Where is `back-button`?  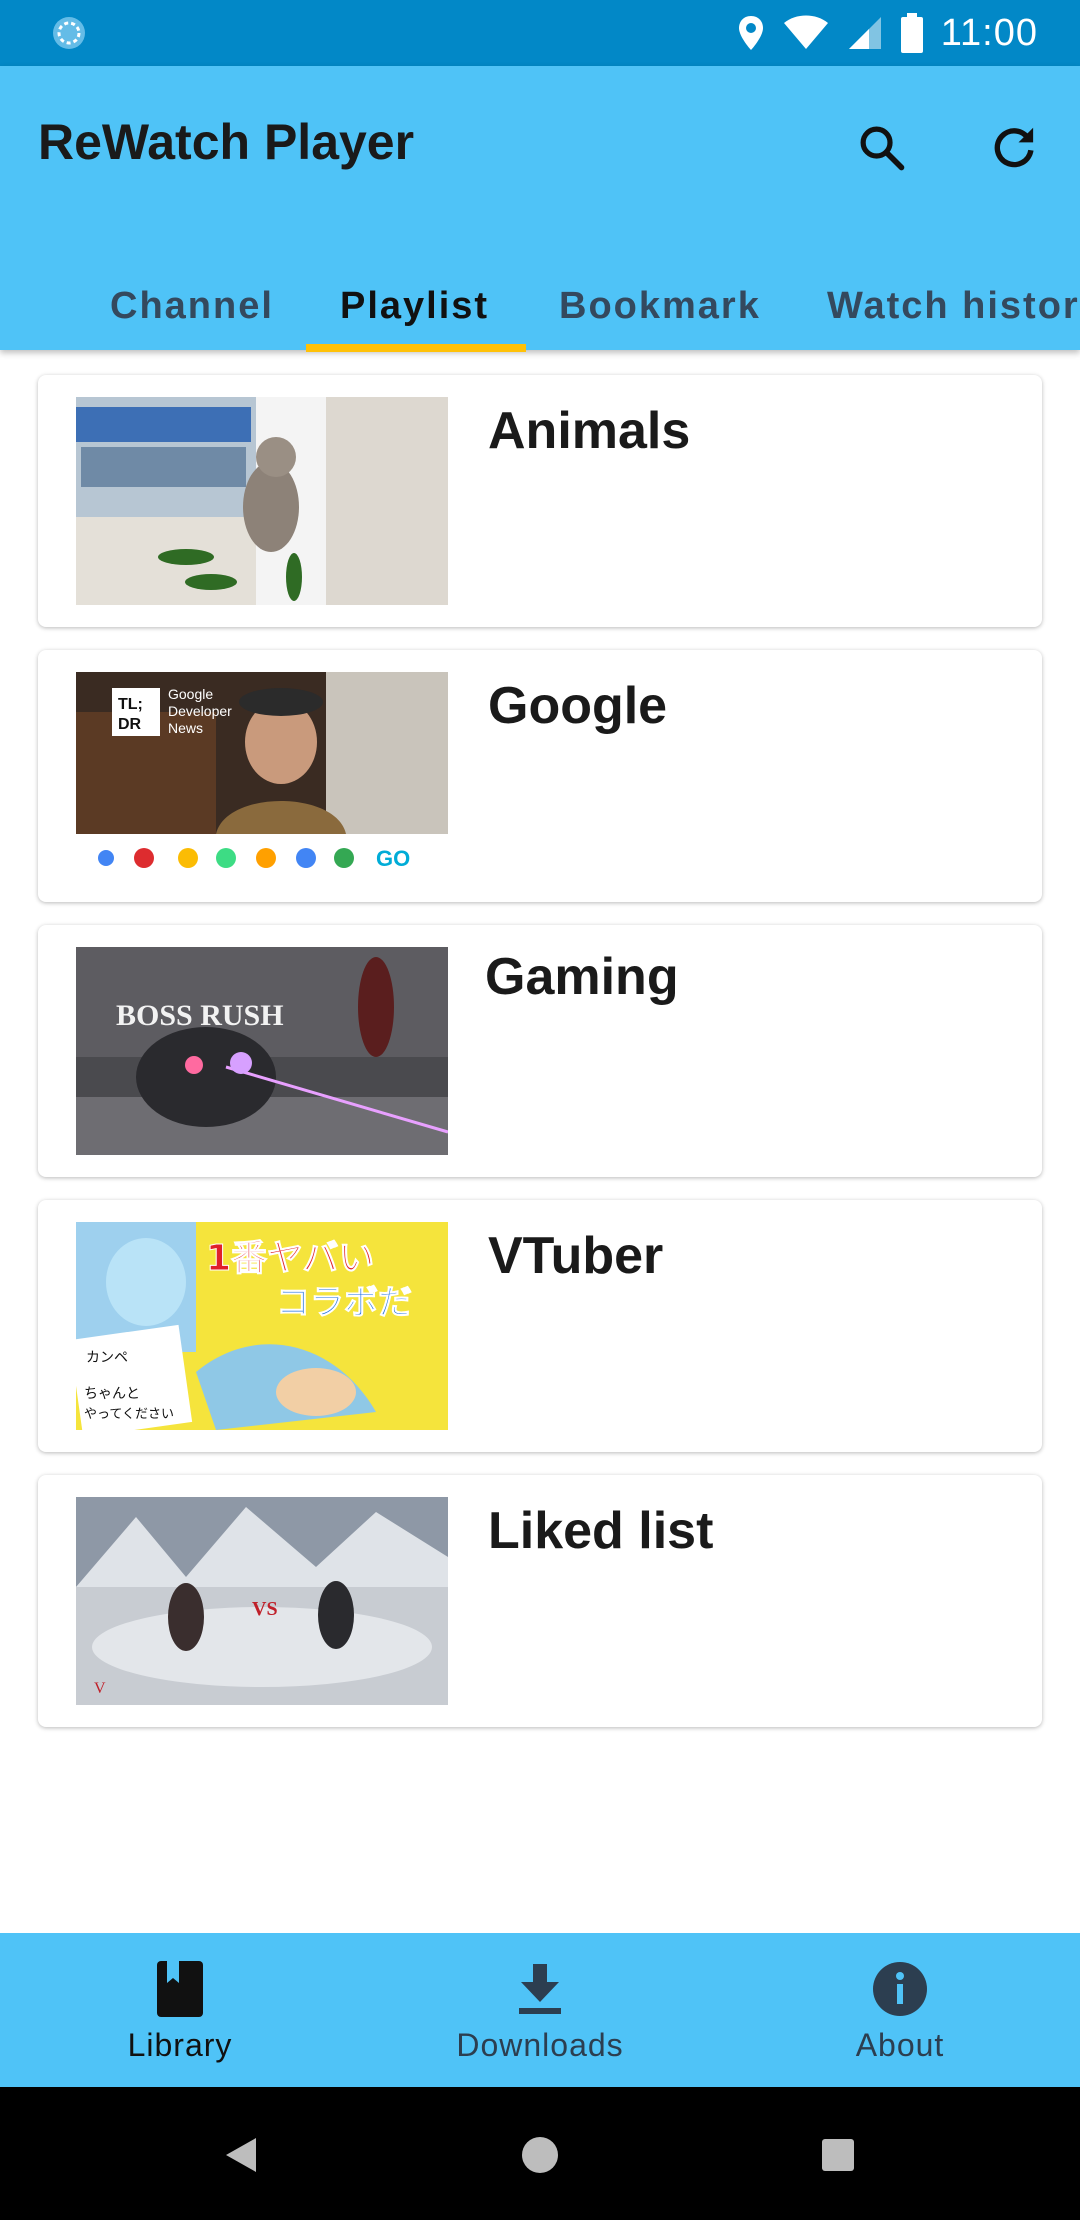
back-button is located at coordinates (242, 2155).